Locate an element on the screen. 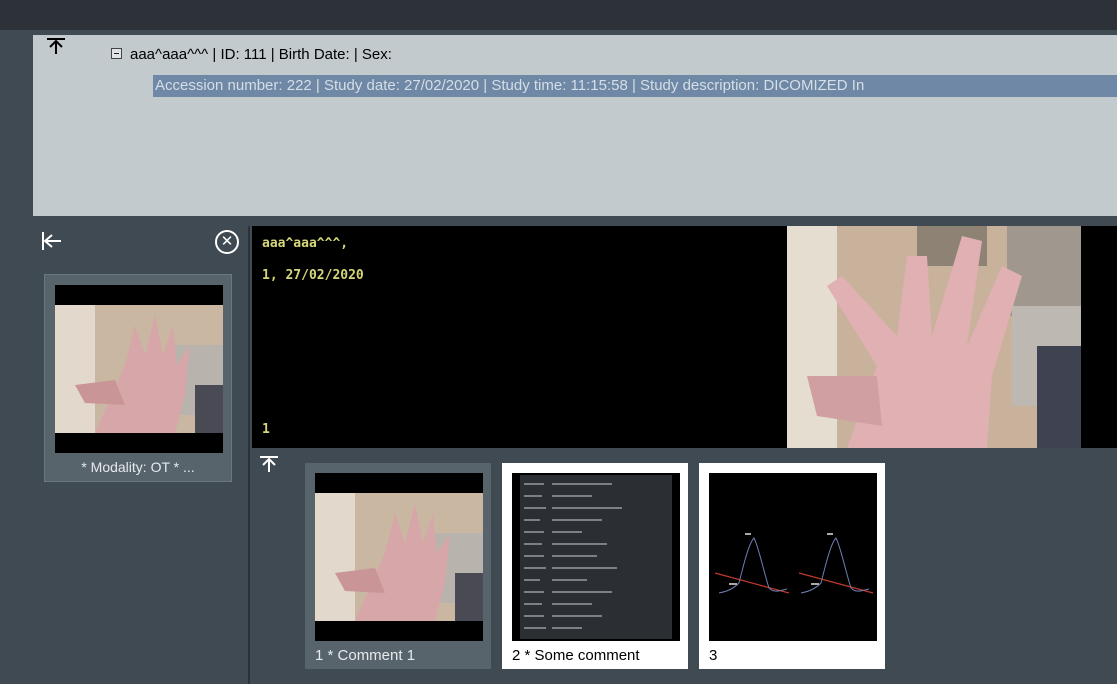  instance-thumbnail: 2 * Some comment is located at coordinates (595, 566).